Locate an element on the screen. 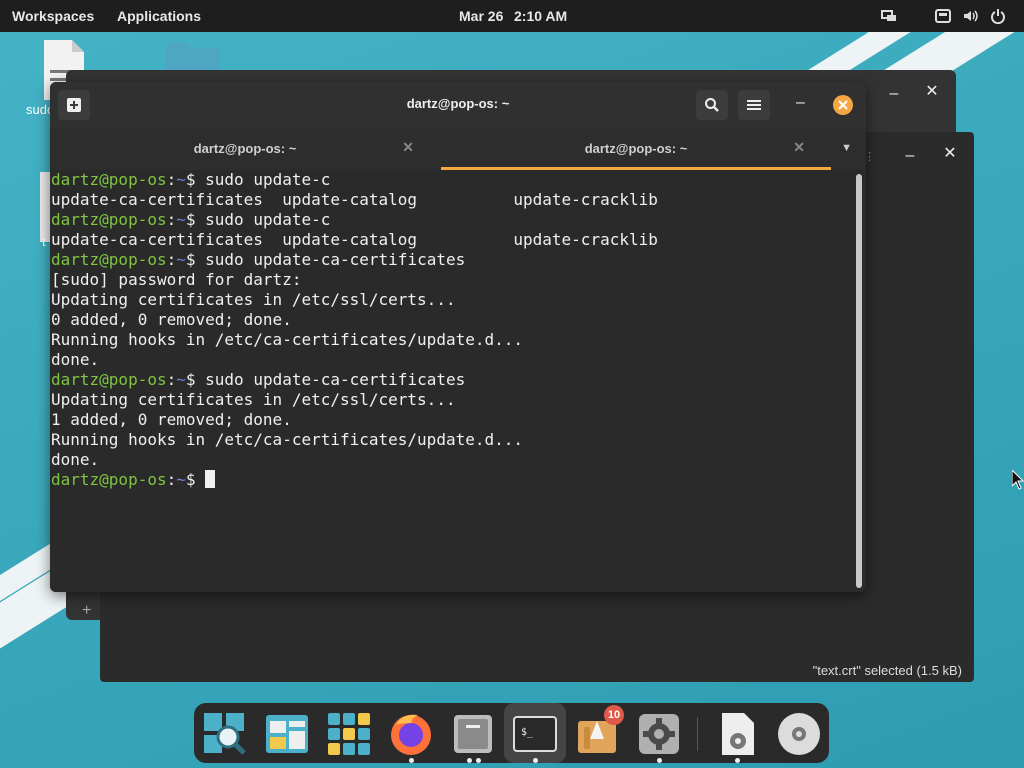  app-grid-icon is located at coordinates (349, 734).